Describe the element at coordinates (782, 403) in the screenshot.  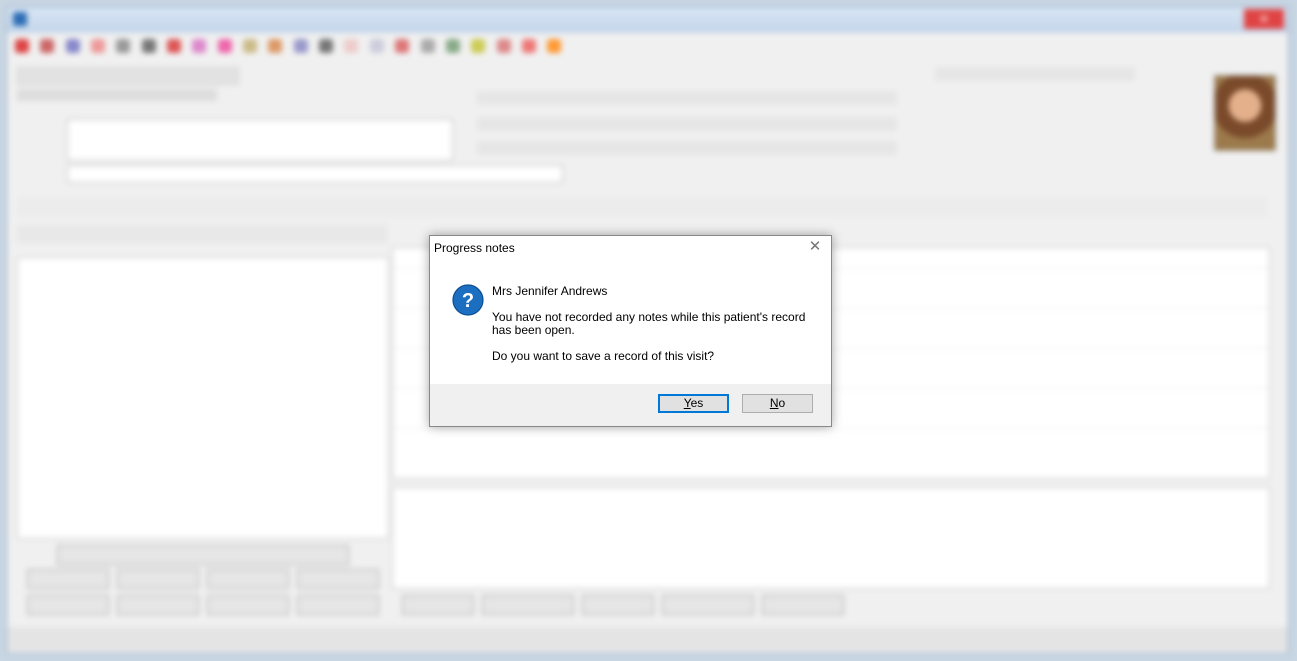
I see `no-label-rest: o` at that location.